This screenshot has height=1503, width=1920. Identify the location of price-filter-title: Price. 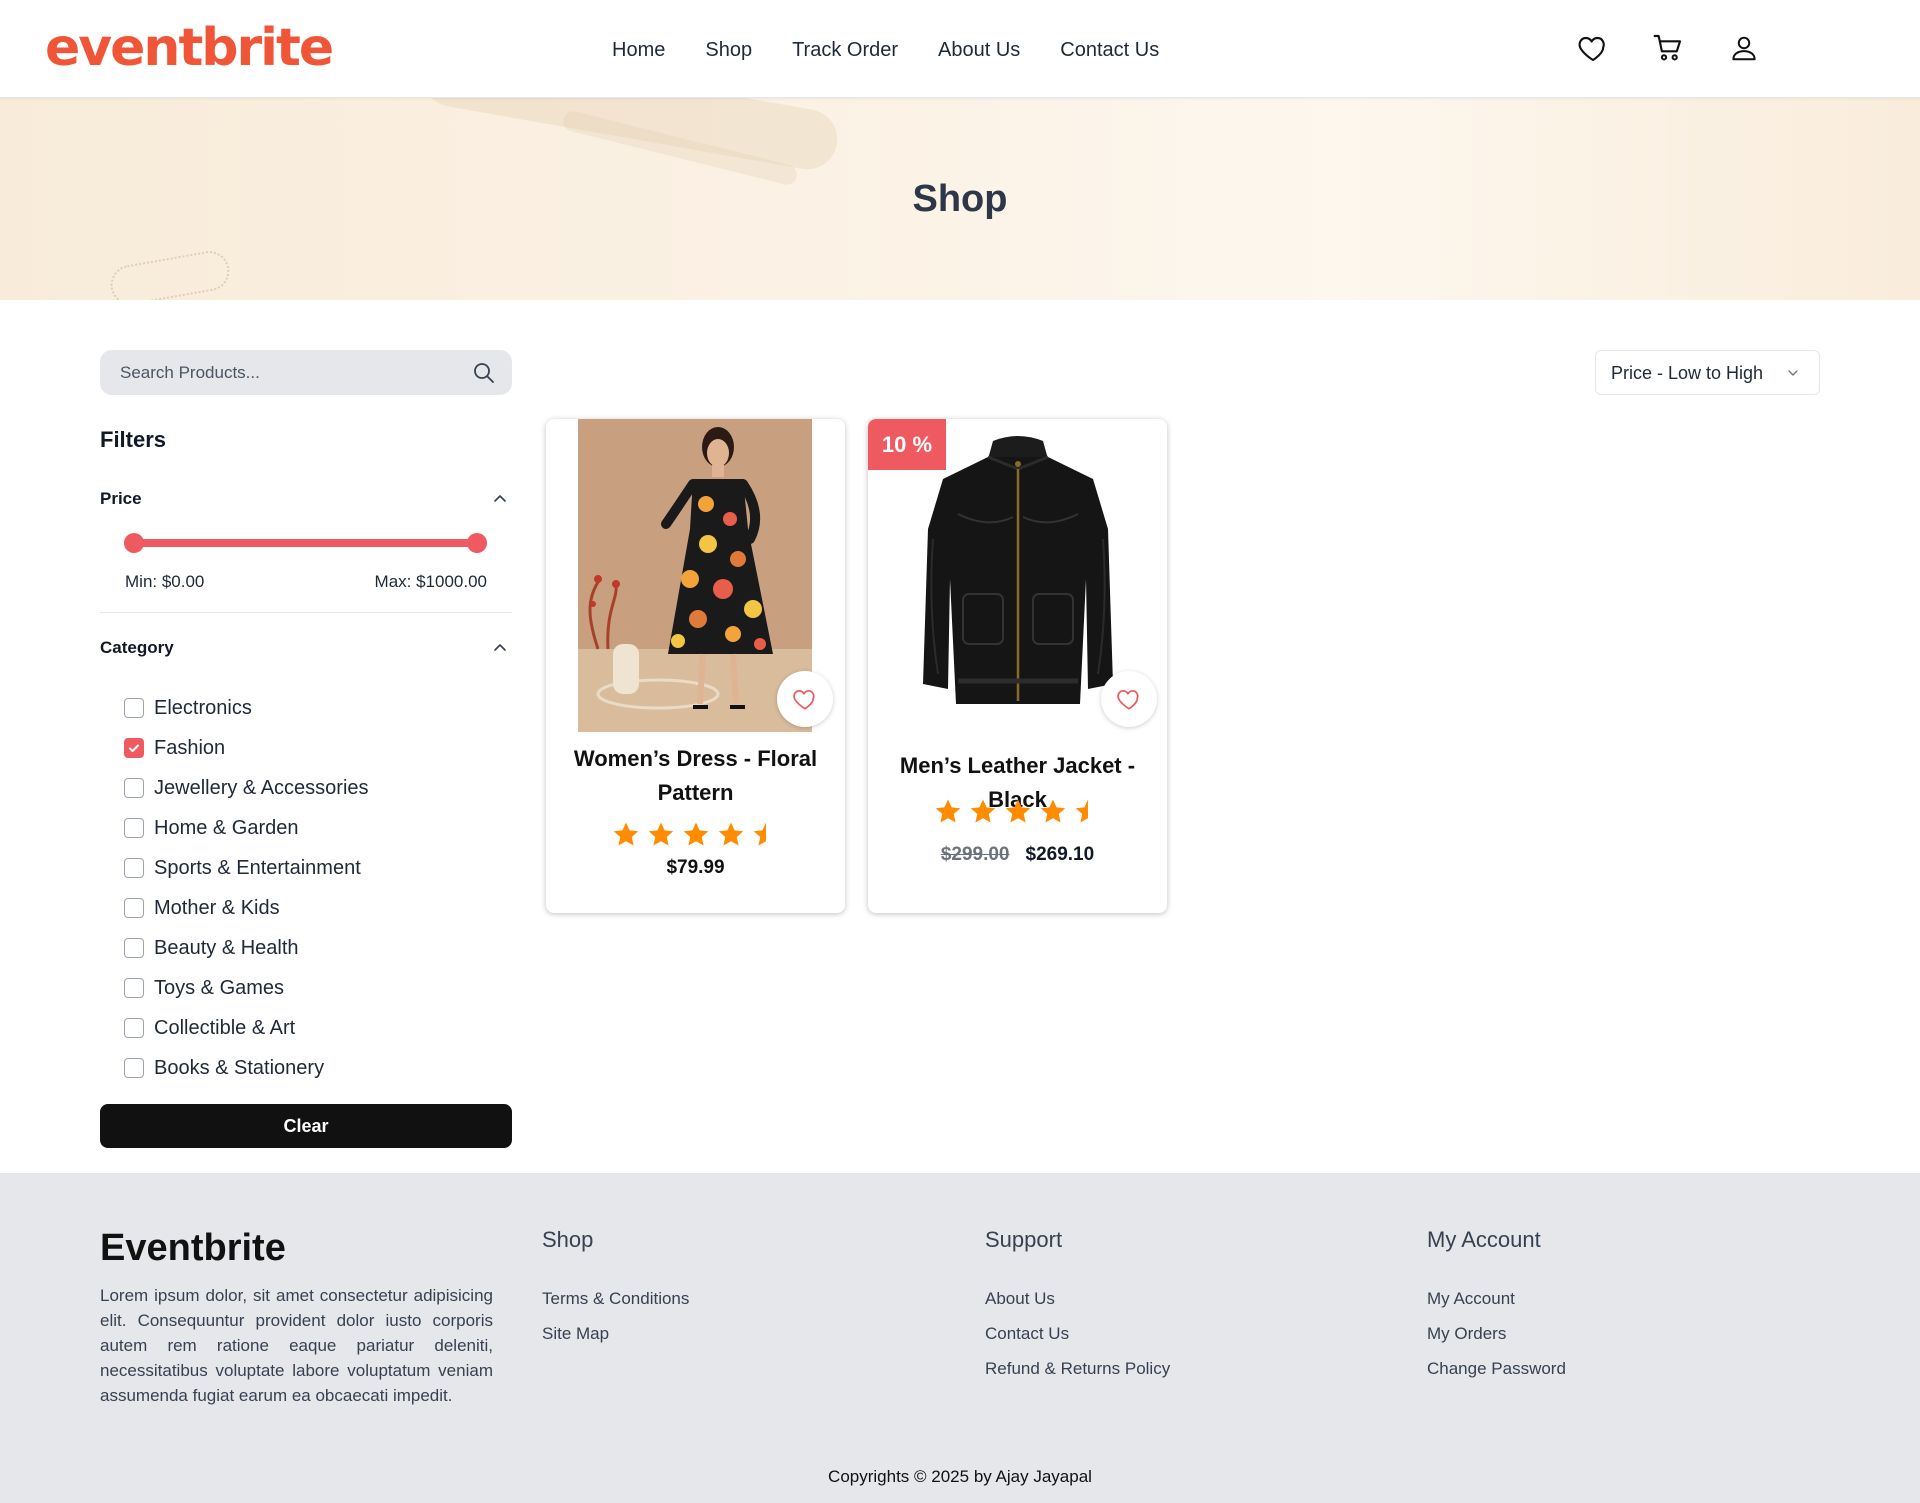
(121, 499).